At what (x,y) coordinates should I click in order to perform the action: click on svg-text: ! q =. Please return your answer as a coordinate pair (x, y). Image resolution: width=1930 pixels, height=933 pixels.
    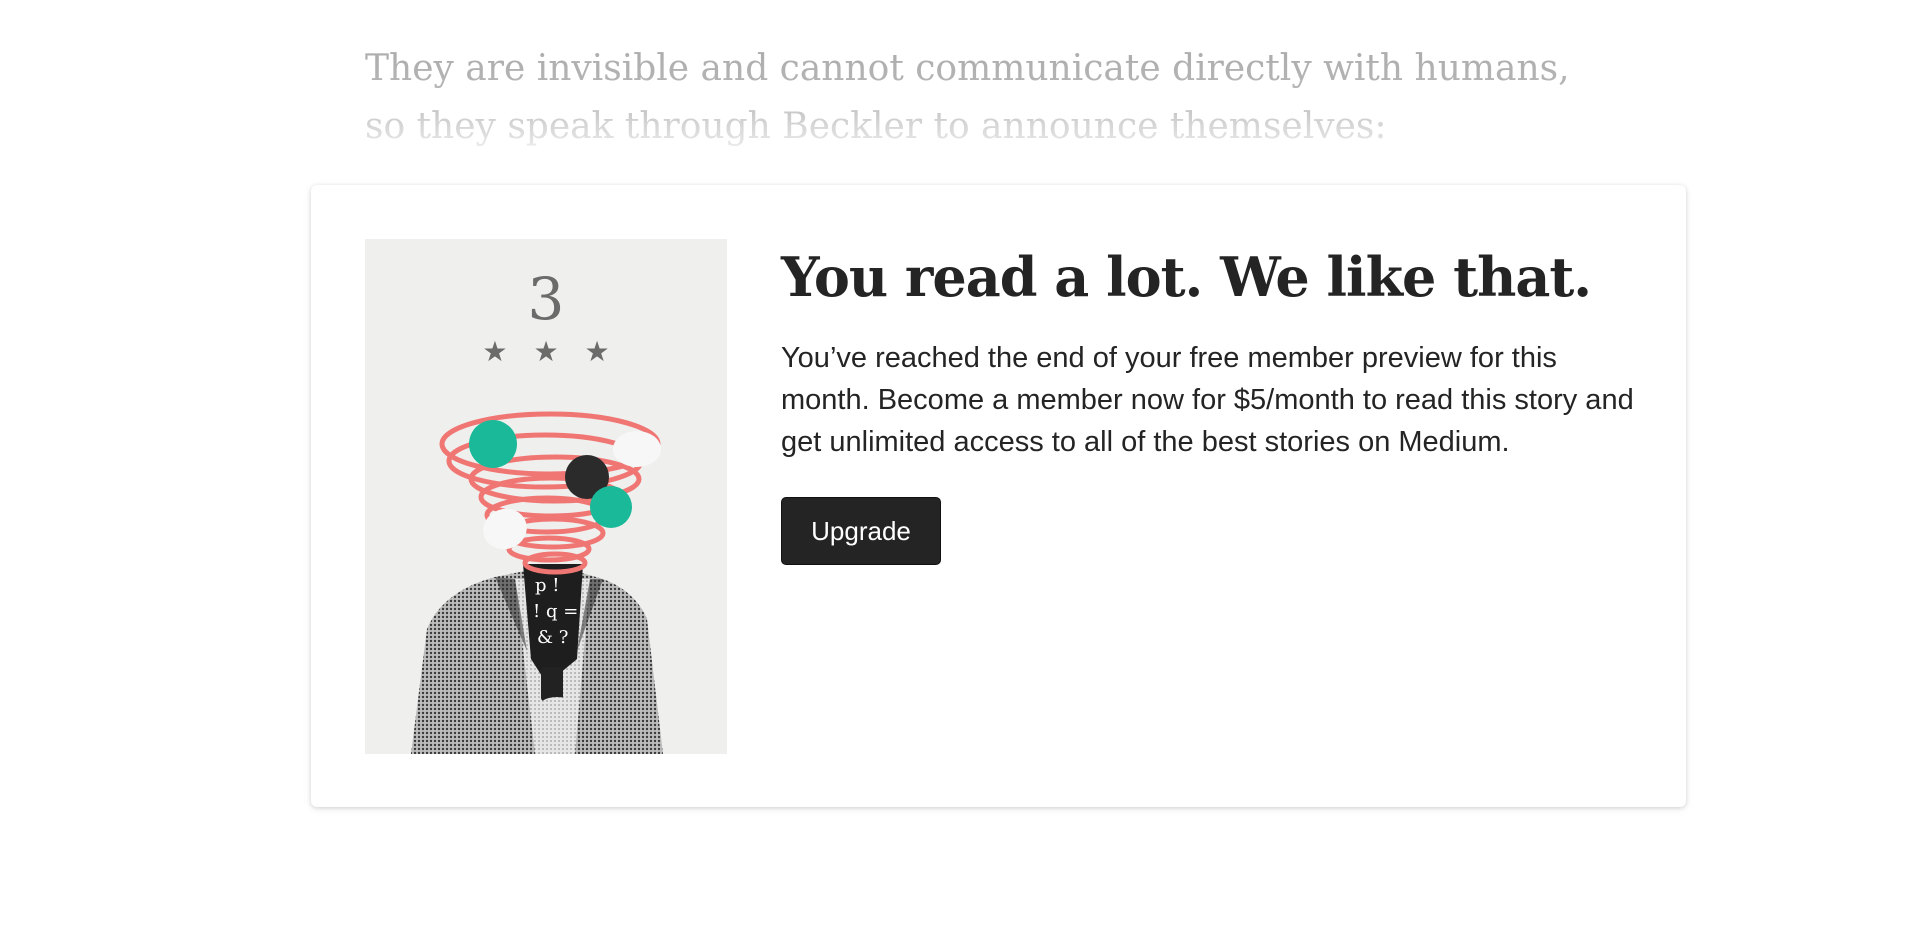
    Looking at the image, I should click on (555, 611).